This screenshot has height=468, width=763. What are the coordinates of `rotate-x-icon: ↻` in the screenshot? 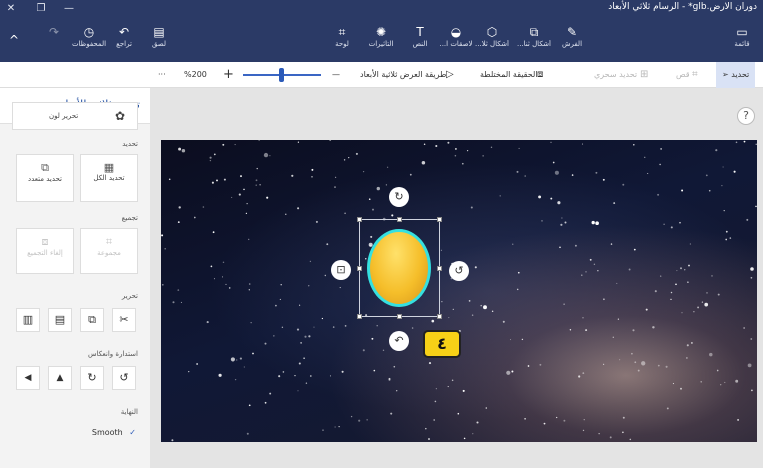 It's located at (399, 196).